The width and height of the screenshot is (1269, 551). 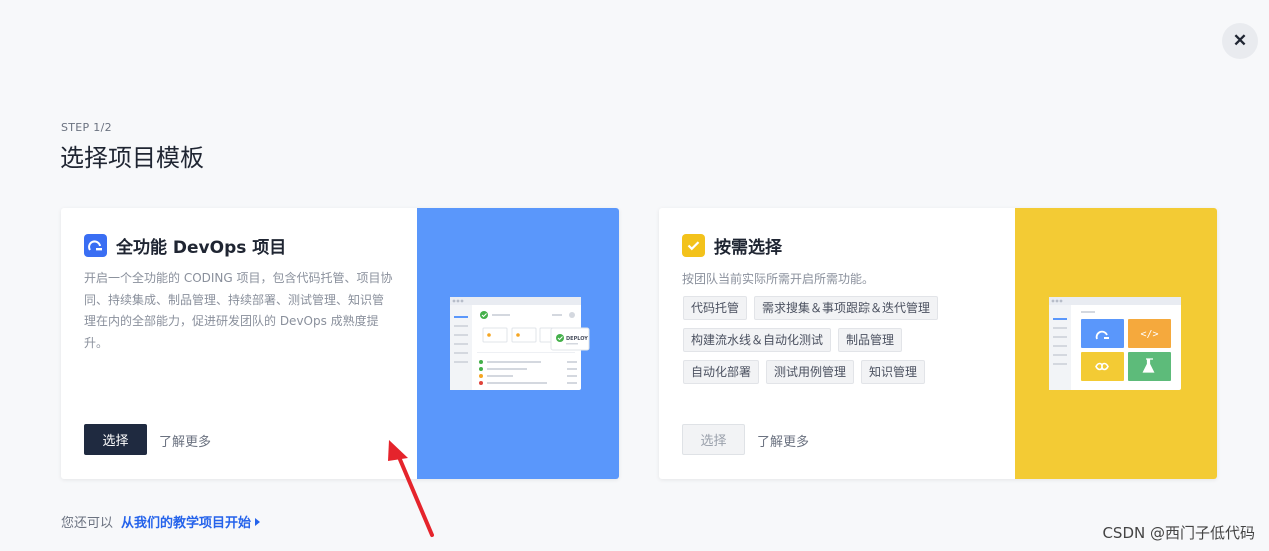 What do you see at coordinates (870, 340) in the screenshot?
I see `tag-artifacts: 制品管理` at bounding box center [870, 340].